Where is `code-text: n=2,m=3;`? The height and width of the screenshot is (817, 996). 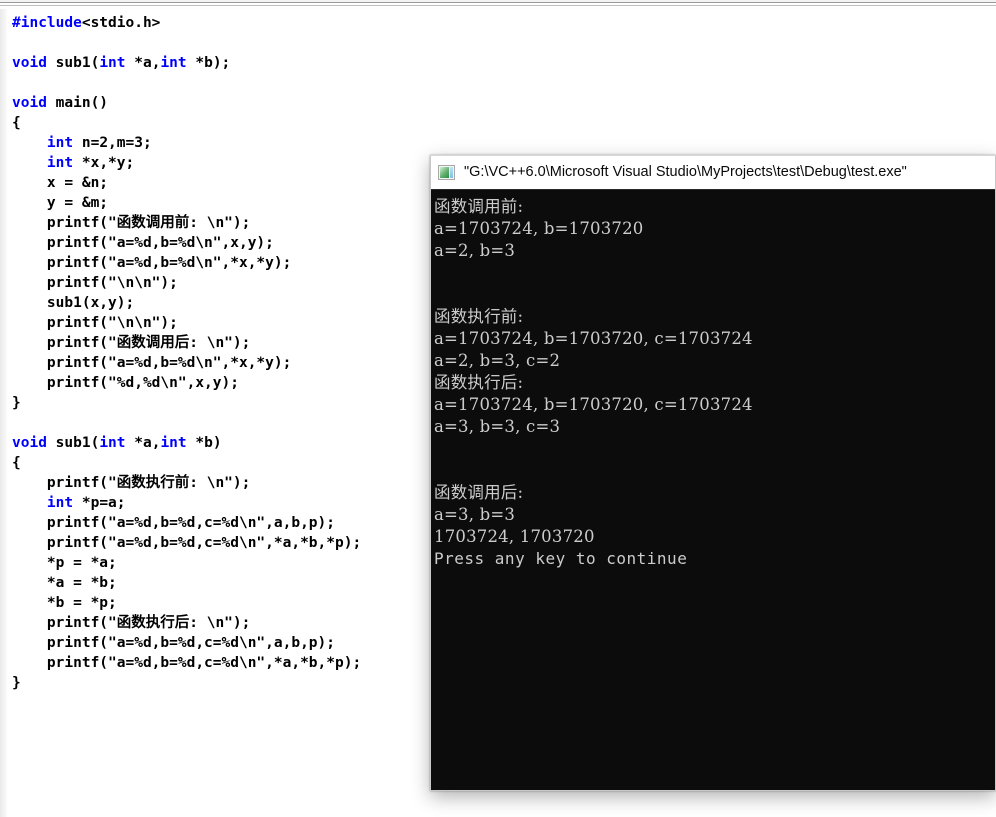
code-text: n=2,m=3; is located at coordinates (112, 143).